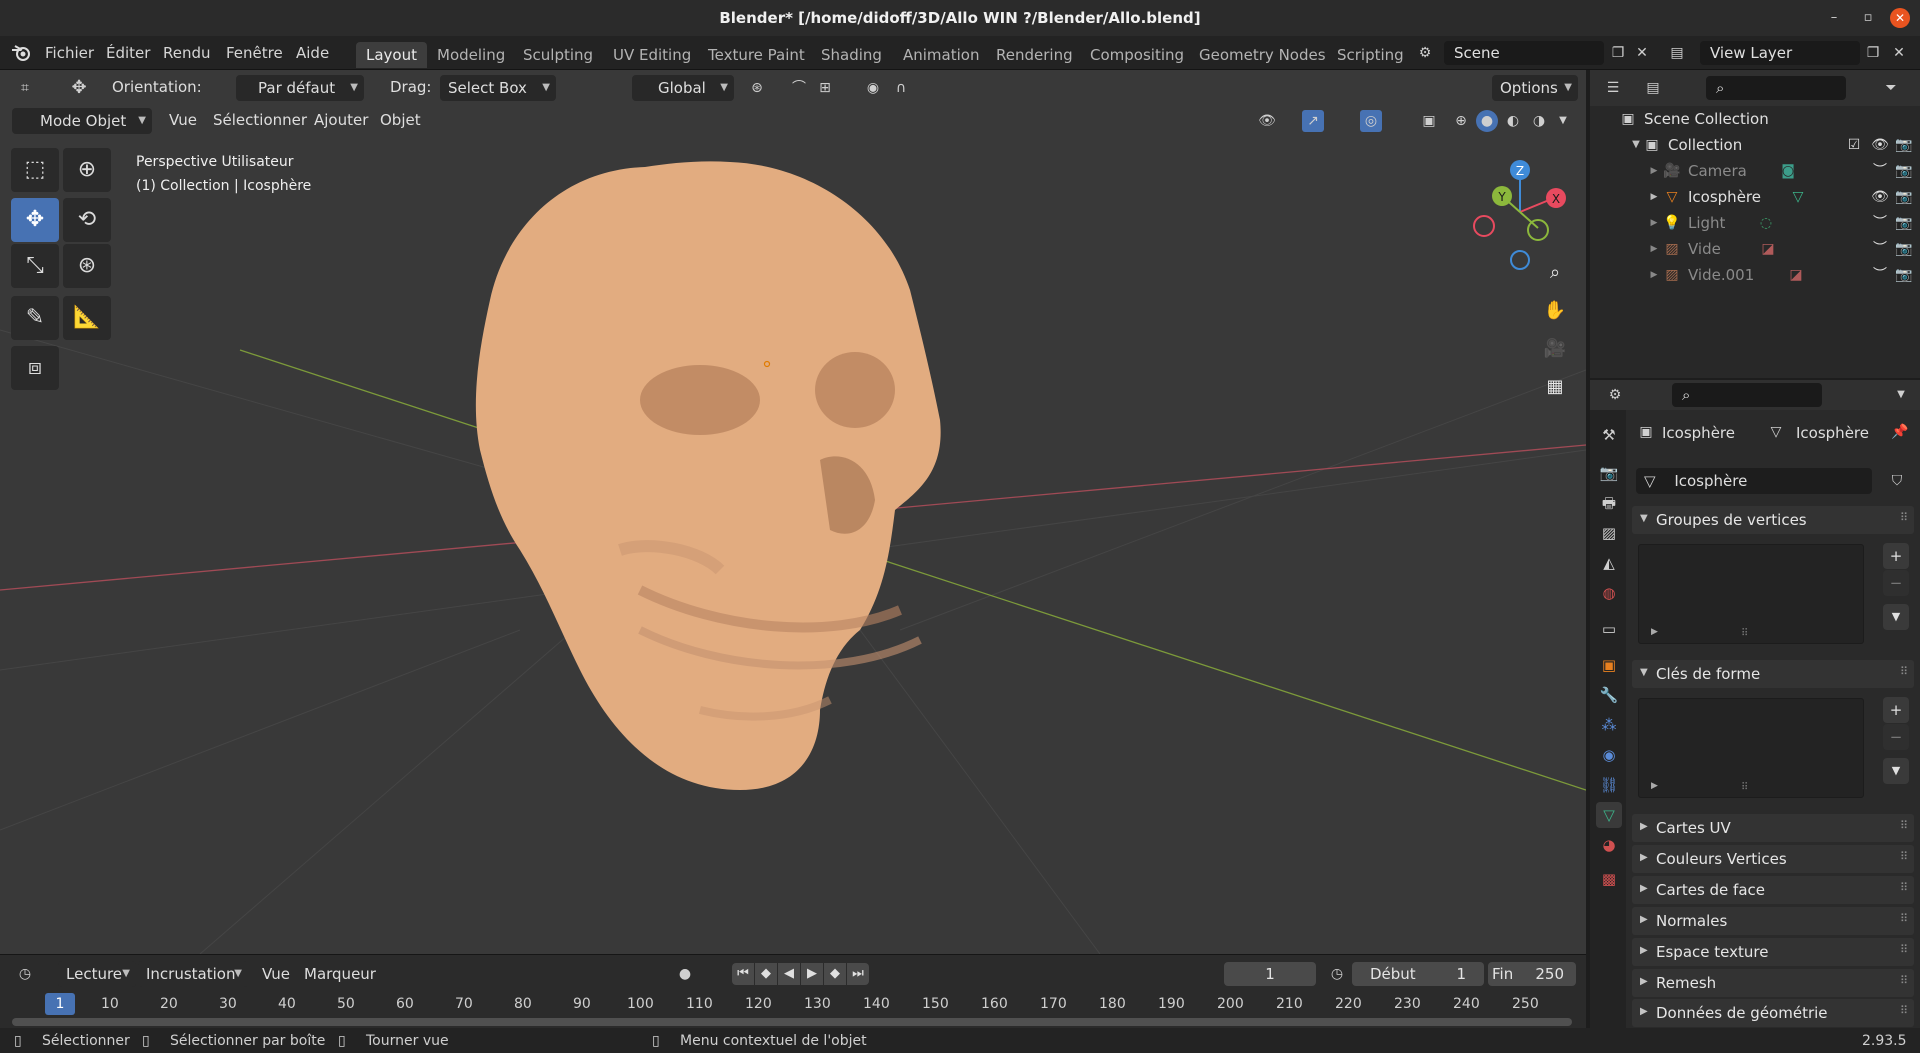  What do you see at coordinates (1267, 121) in the screenshot?
I see `visibility-icon: 👁` at bounding box center [1267, 121].